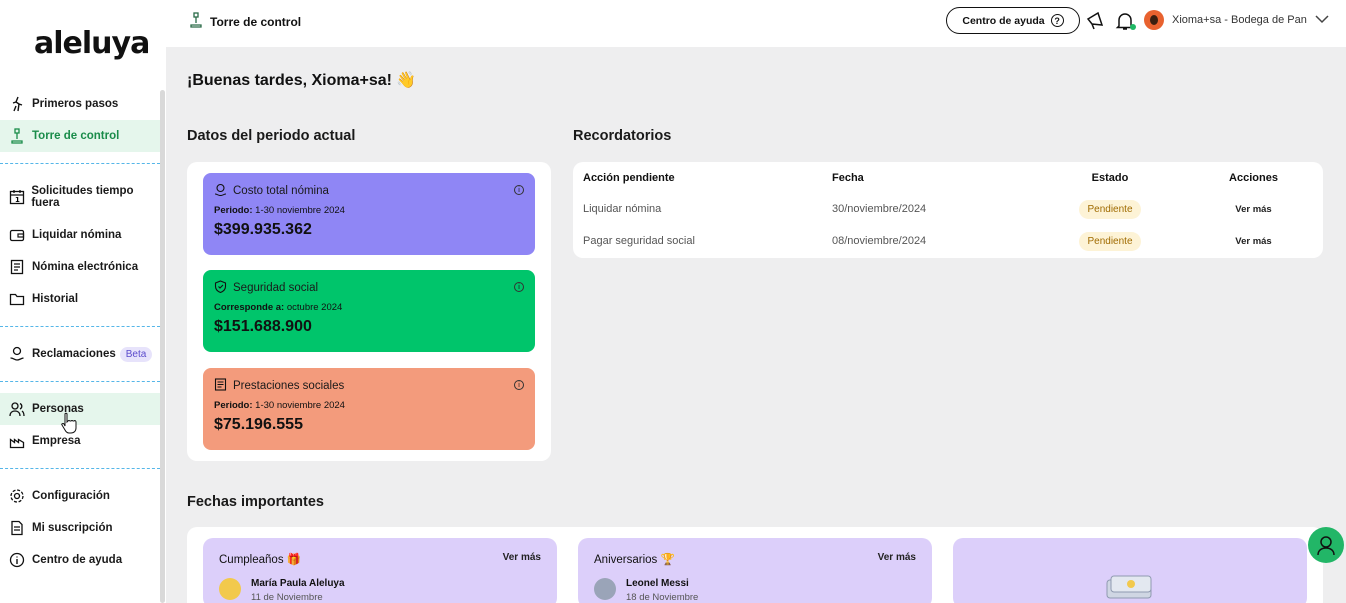 This screenshot has height=603, width=1346. Describe the element at coordinates (1110, 177) in the screenshot. I see `column-header: Estado` at that location.